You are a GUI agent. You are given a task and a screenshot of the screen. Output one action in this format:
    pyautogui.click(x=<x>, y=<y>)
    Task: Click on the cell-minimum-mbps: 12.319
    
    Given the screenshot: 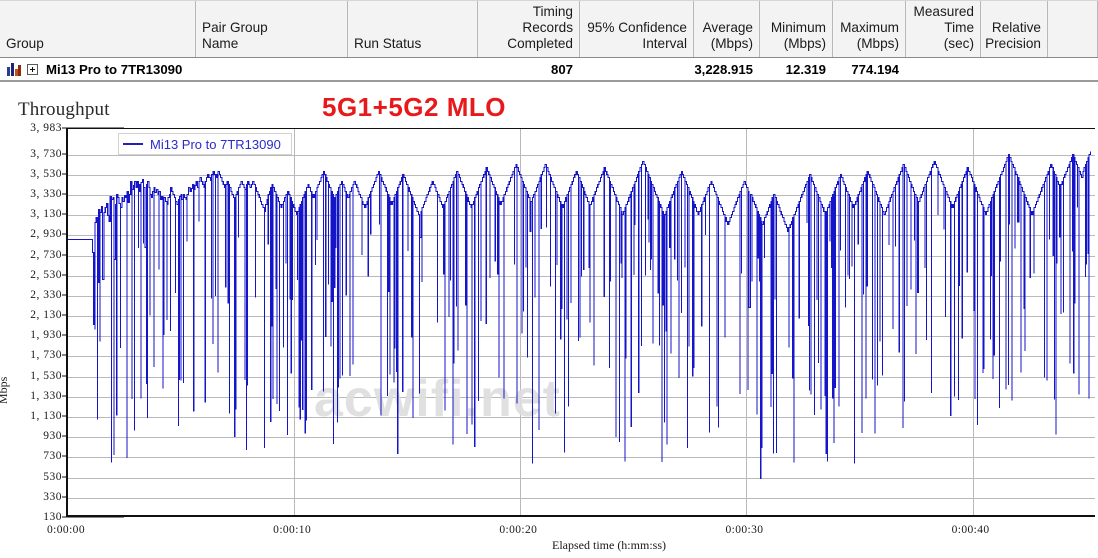 What is the action you would take?
    pyautogui.click(x=796, y=69)
    